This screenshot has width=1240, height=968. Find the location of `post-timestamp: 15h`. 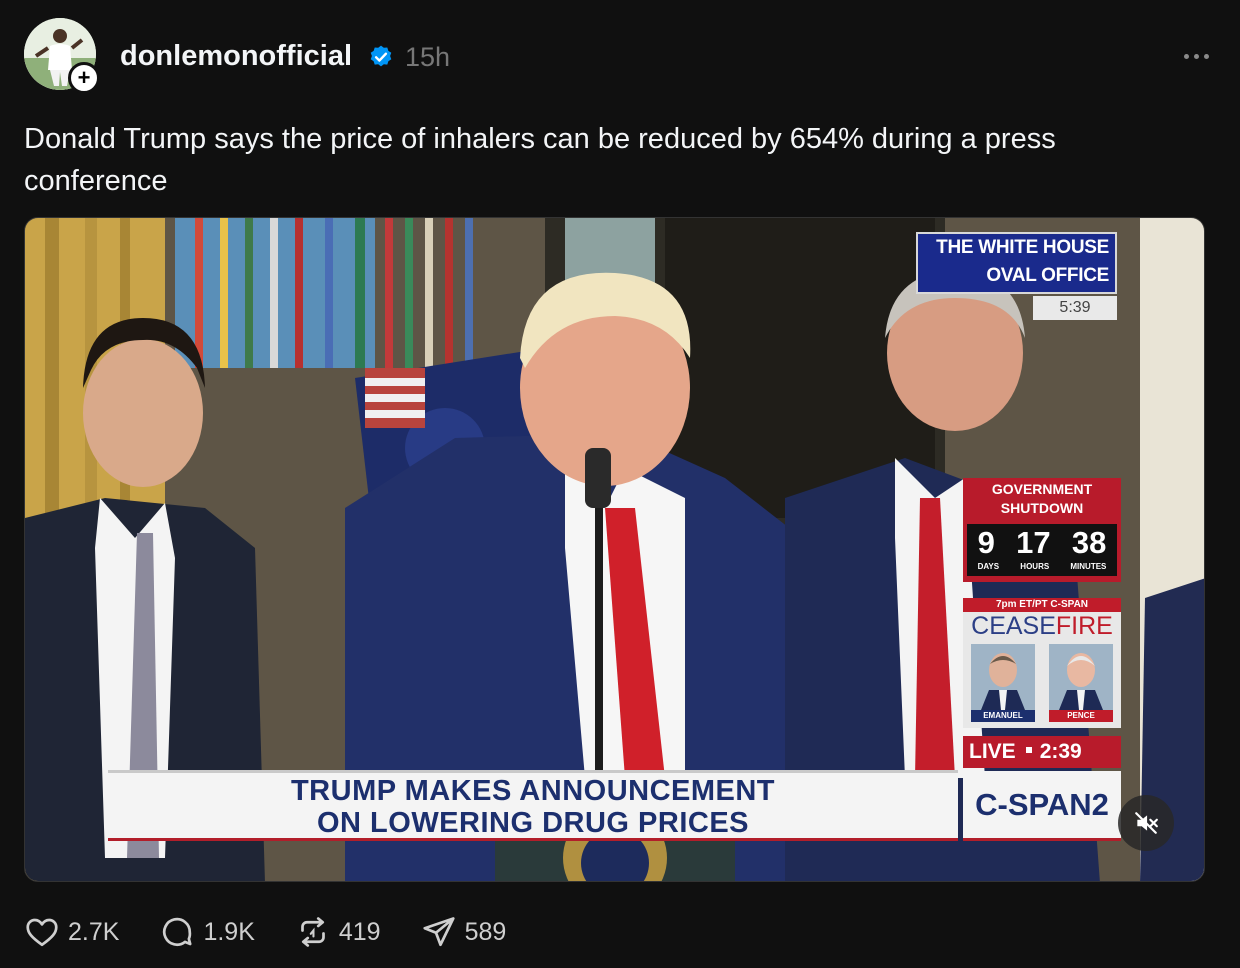

post-timestamp: 15h is located at coordinates (428, 57).